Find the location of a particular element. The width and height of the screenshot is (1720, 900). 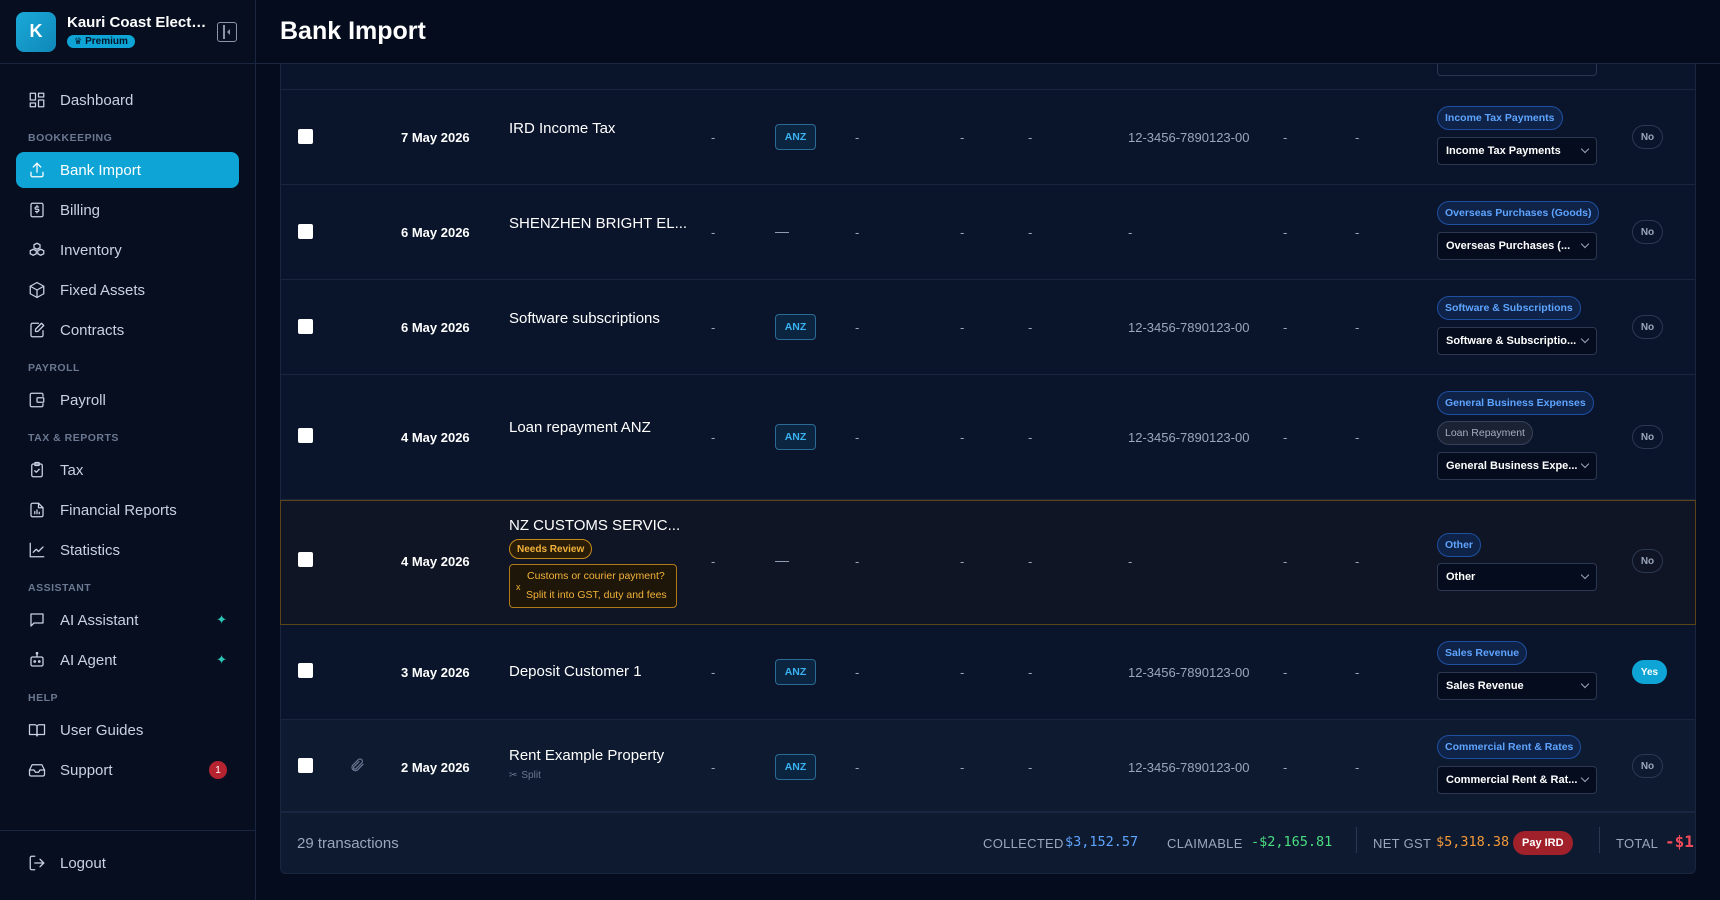

sidebar-item-support: Support 1 is located at coordinates (127, 770).